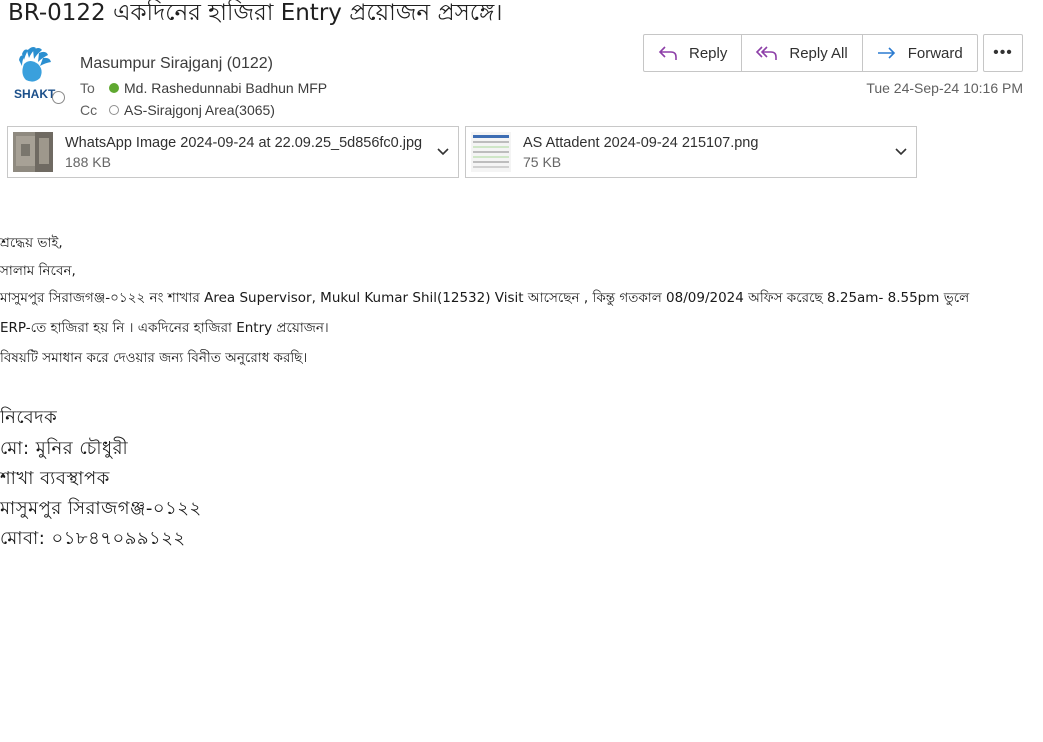 This screenshot has width=1043, height=742. What do you see at coordinates (944, 88) in the screenshot?
I see `sent-date: Tue 24-Sep-24 10:16 PM` at bounding box center [944, 88].